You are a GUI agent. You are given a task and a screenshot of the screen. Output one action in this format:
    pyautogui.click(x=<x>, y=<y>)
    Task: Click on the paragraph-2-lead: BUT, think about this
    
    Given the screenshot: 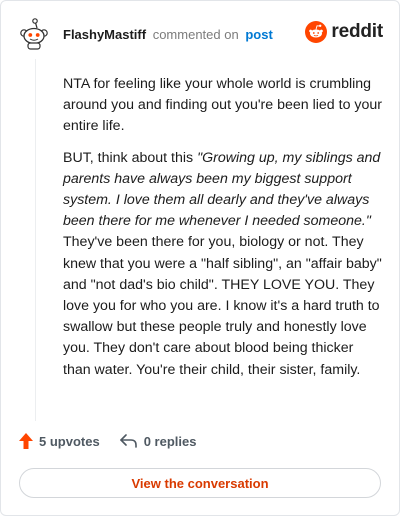 What is the action you would take?
    pyautogui.click(x=130, y=157)
    